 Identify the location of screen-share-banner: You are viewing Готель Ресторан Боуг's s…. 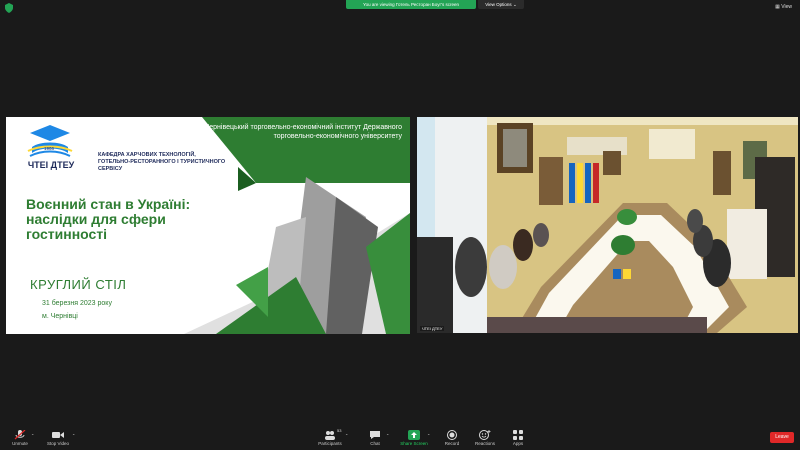
(411, 4).